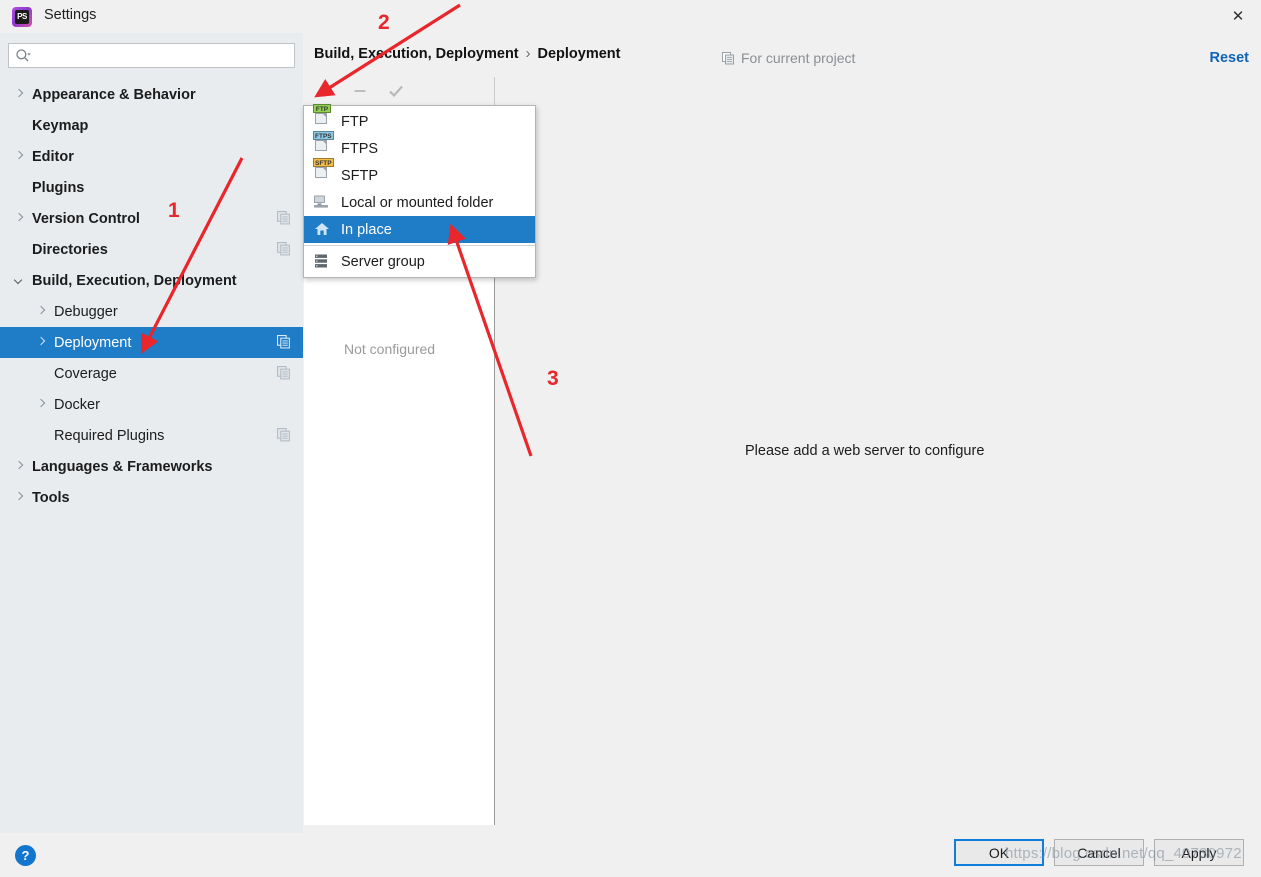 The height and width of the screenshot is (877, 1261). What do you see at coordinates (419, 146) in the screenshot?
I see `menu-item-ftps: FTPS FTPS` at bounding box center [419, 146].